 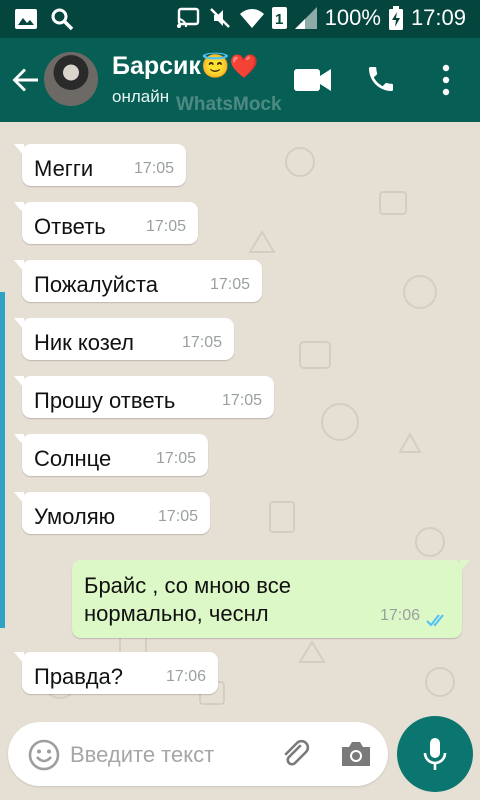 I want to click on contact-name-row: Барсик😇❤️, so click(x=185, y=66).